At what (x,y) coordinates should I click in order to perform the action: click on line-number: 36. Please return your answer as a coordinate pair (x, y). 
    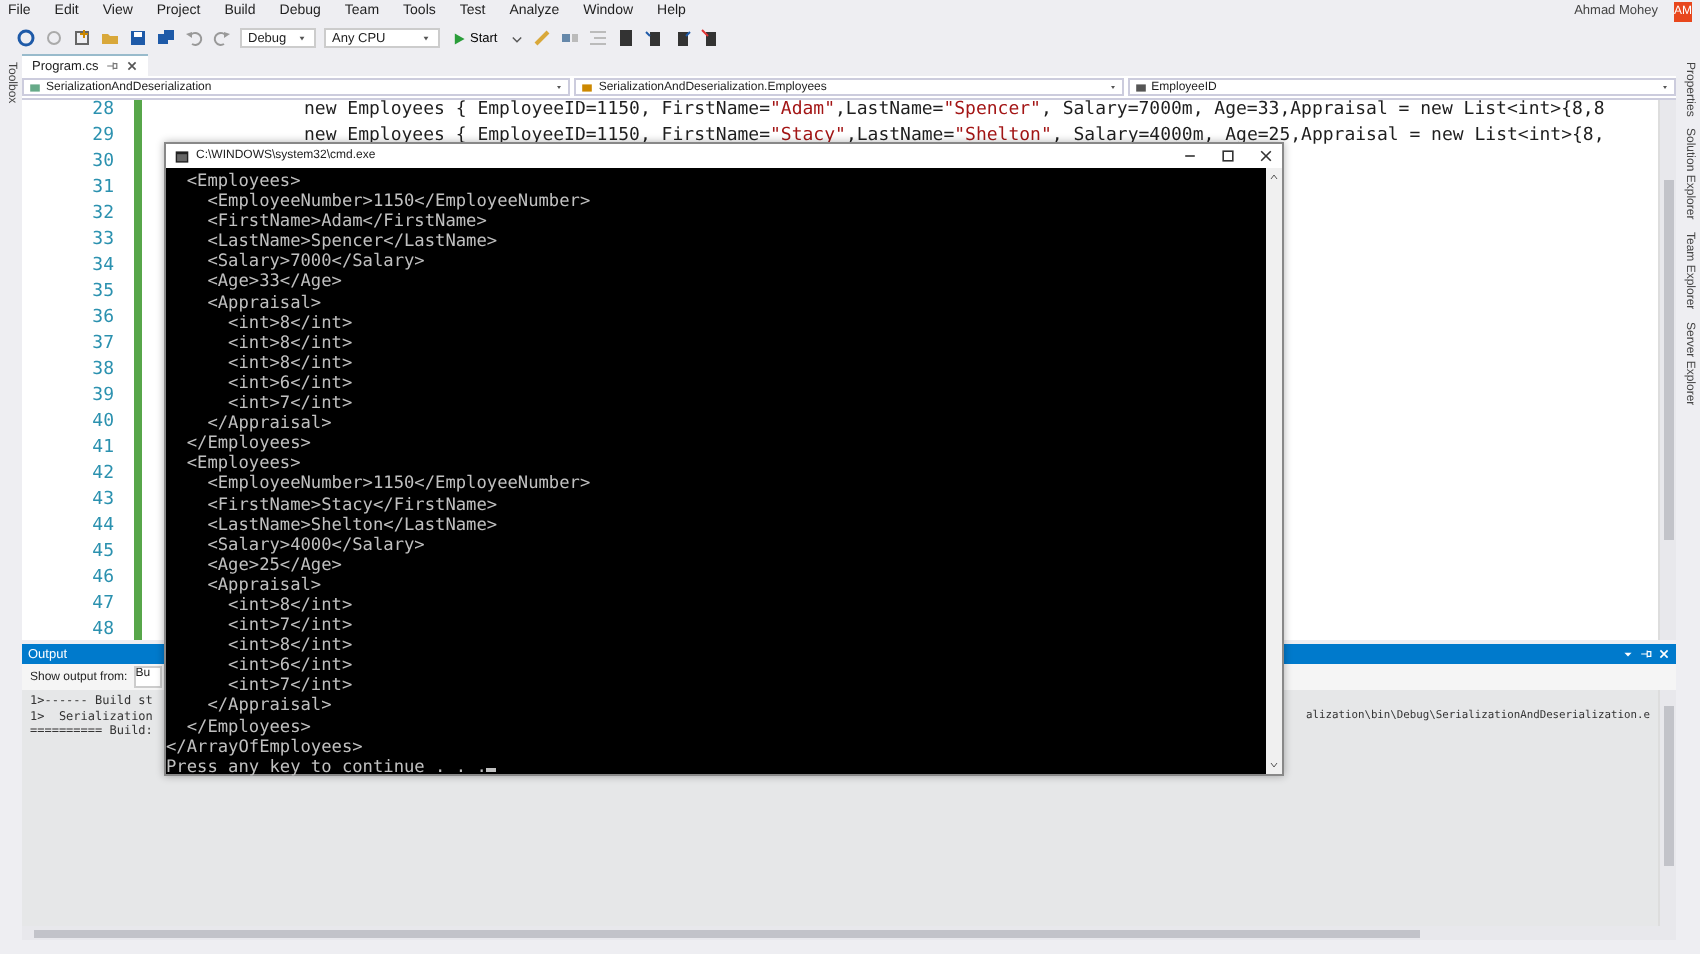
    Looking at the image, I should click on (102, 320).